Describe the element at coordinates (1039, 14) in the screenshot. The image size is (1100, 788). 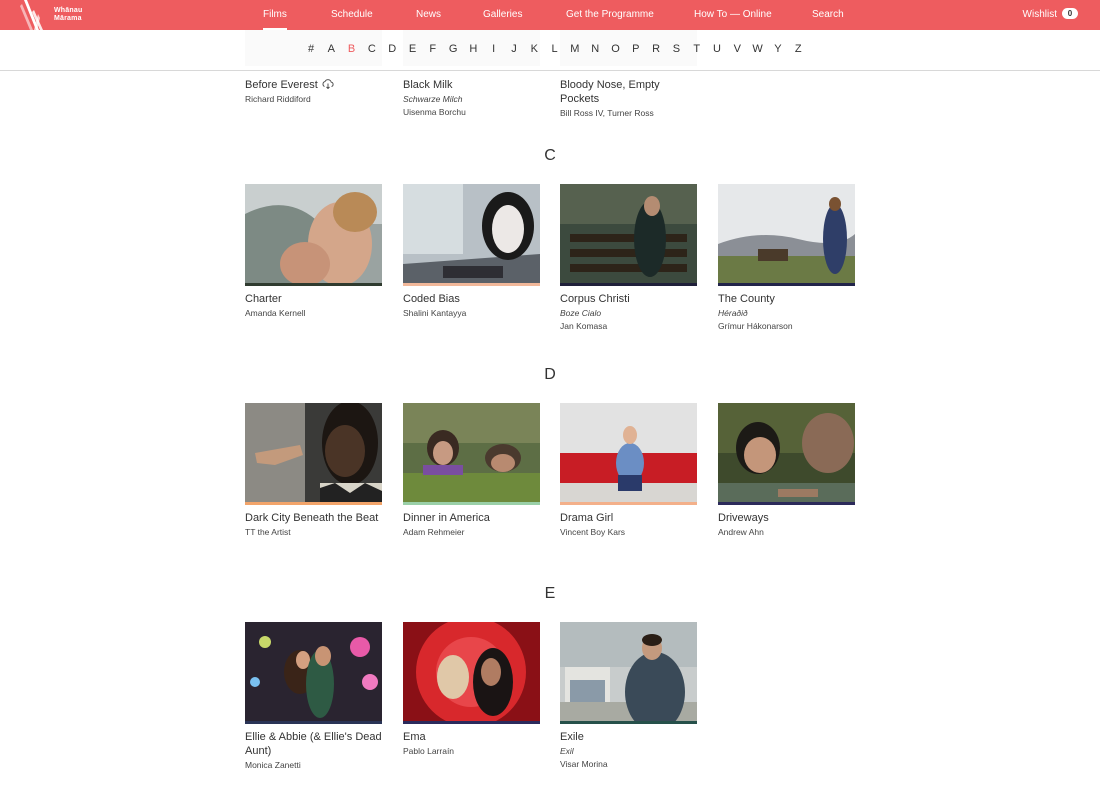
I see `wishlist-label: Wishlist` at that location.